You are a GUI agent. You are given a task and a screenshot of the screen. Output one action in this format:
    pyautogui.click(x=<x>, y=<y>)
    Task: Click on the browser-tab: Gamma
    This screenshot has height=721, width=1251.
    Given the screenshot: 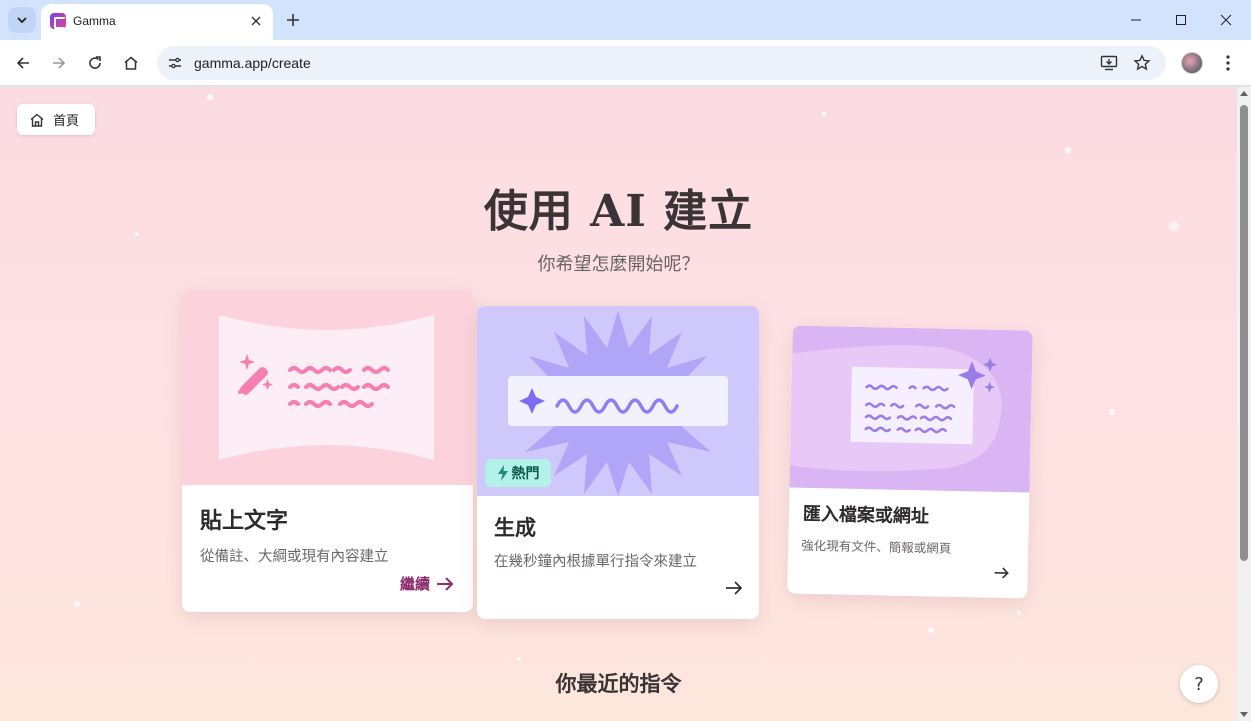 What is the action you would take?
    pyautogui.click(x=157, y=22)
    